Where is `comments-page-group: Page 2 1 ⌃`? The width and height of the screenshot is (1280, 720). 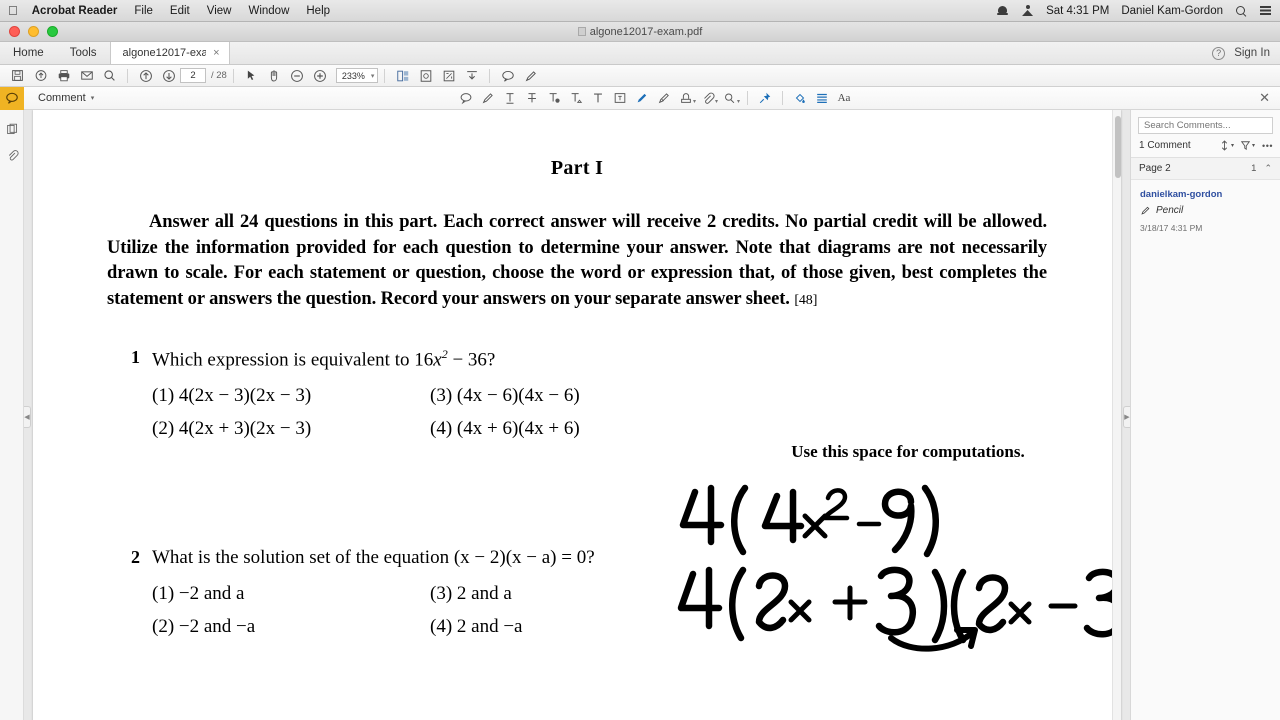
comments-page-group: Page 2 1 ⌃ is located at coordinates (1205, 169).